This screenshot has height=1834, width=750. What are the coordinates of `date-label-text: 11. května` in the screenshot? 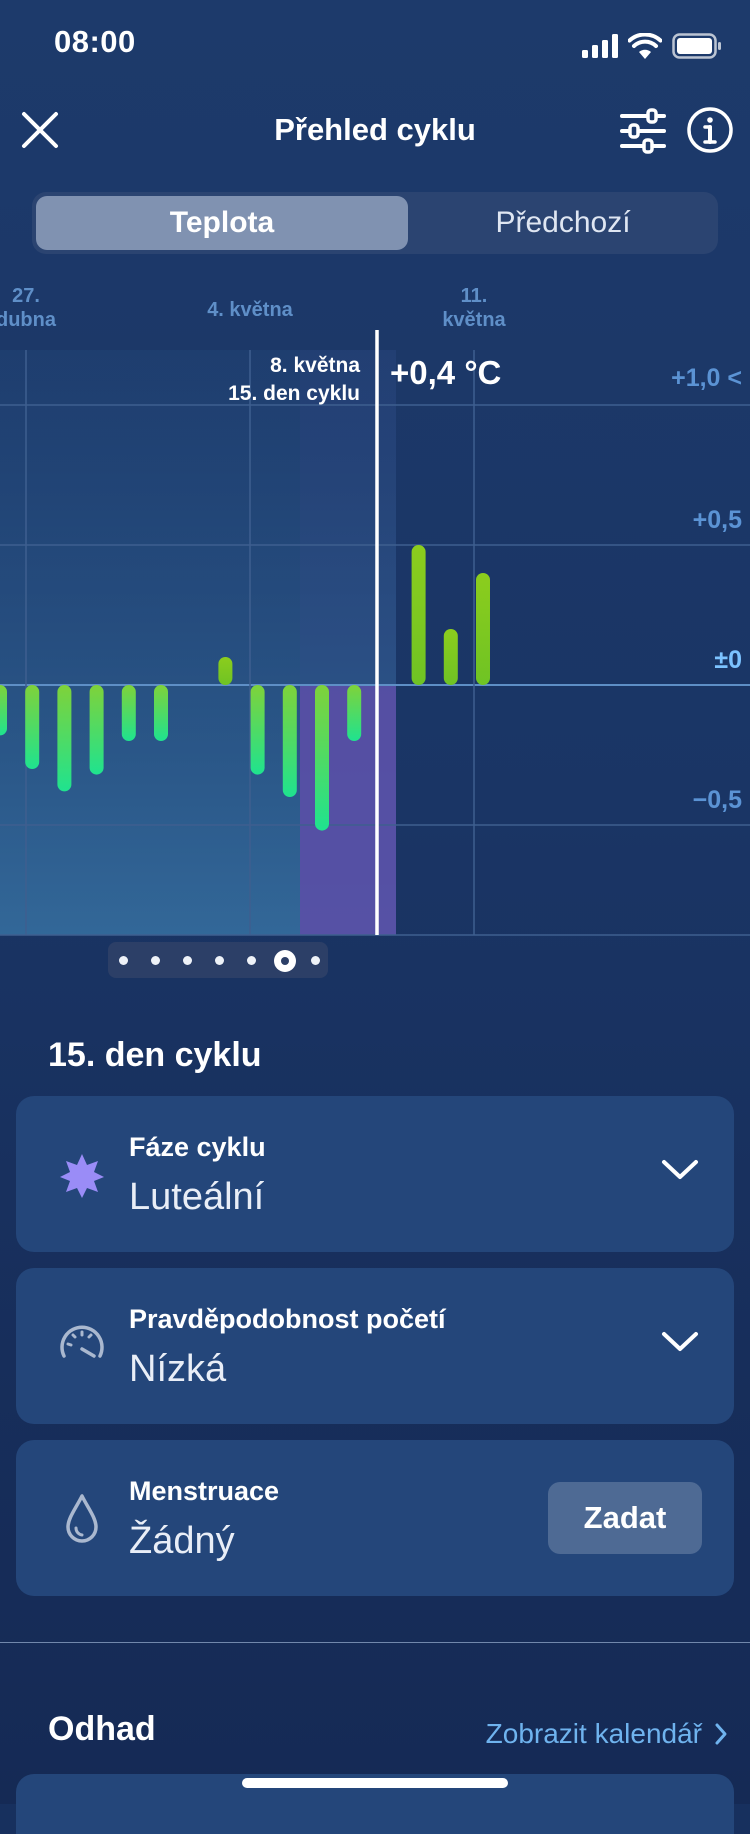 It's located at (474, 308).